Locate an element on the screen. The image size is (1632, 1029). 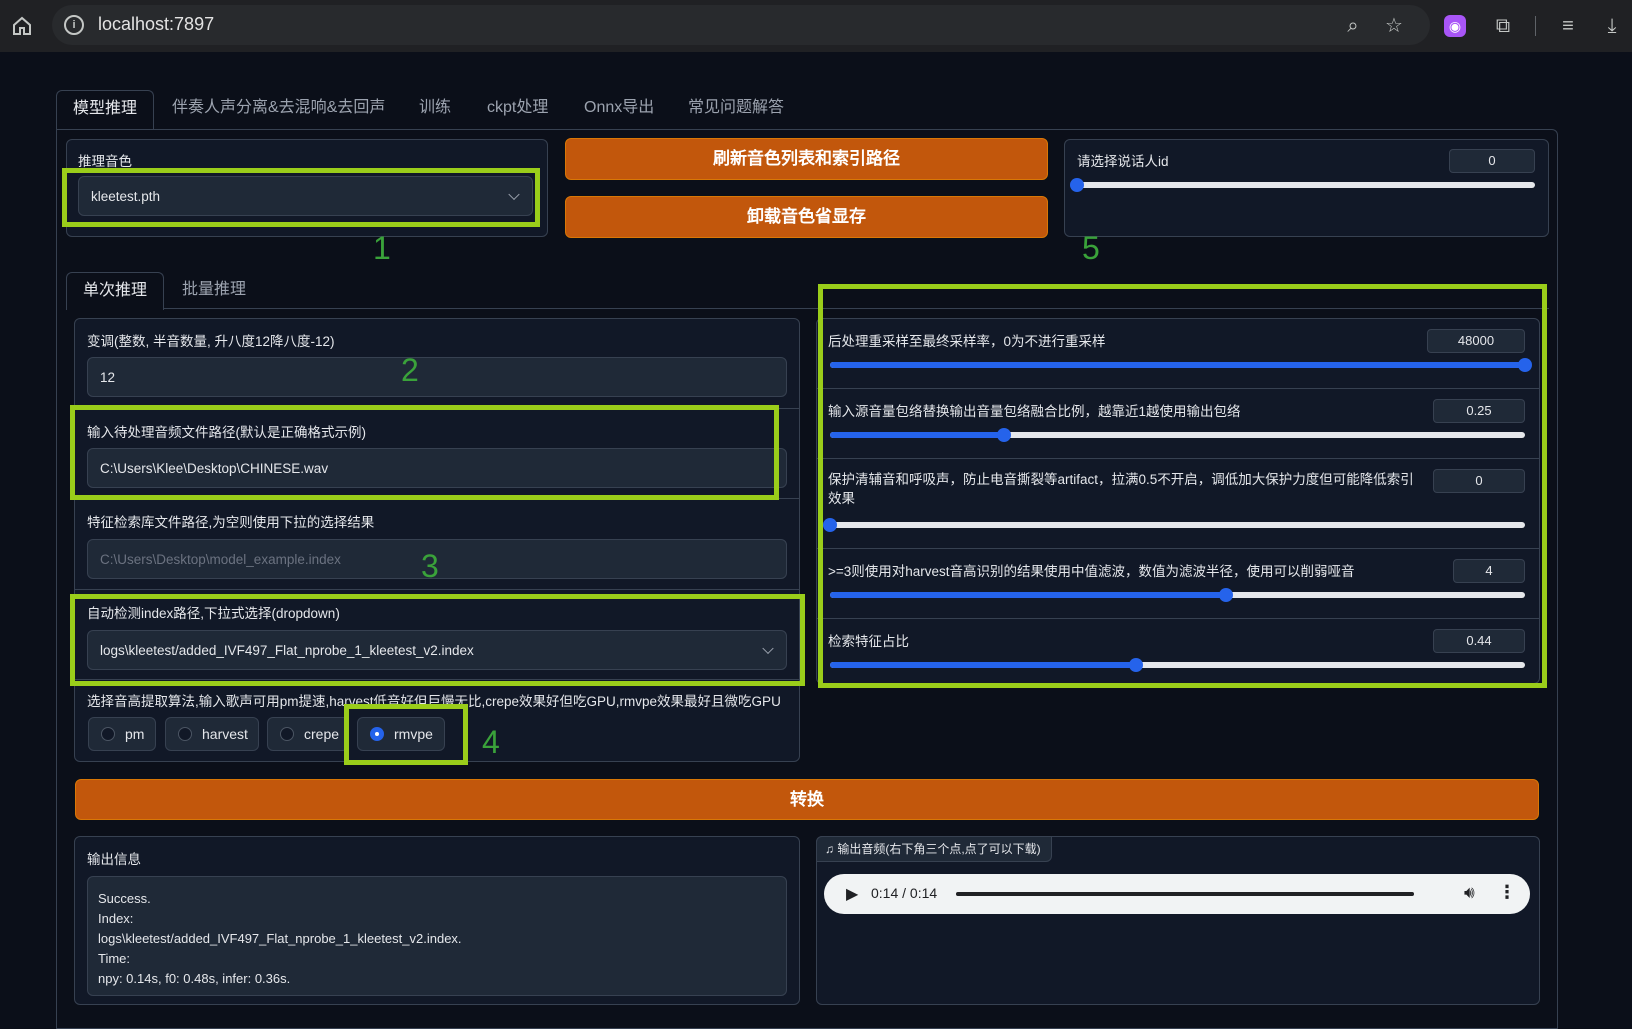
index-path-label: 特征检索库文件路径,为空则使用下拉的选择结果 is located at coordinates (231, 522).